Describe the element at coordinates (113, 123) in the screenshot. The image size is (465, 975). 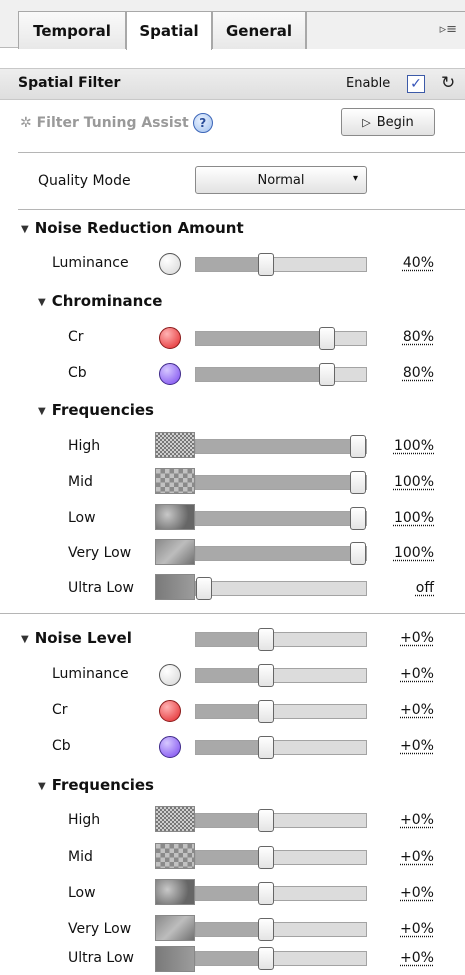
I see `assist-label: Filter Tuning Assist` at that location.